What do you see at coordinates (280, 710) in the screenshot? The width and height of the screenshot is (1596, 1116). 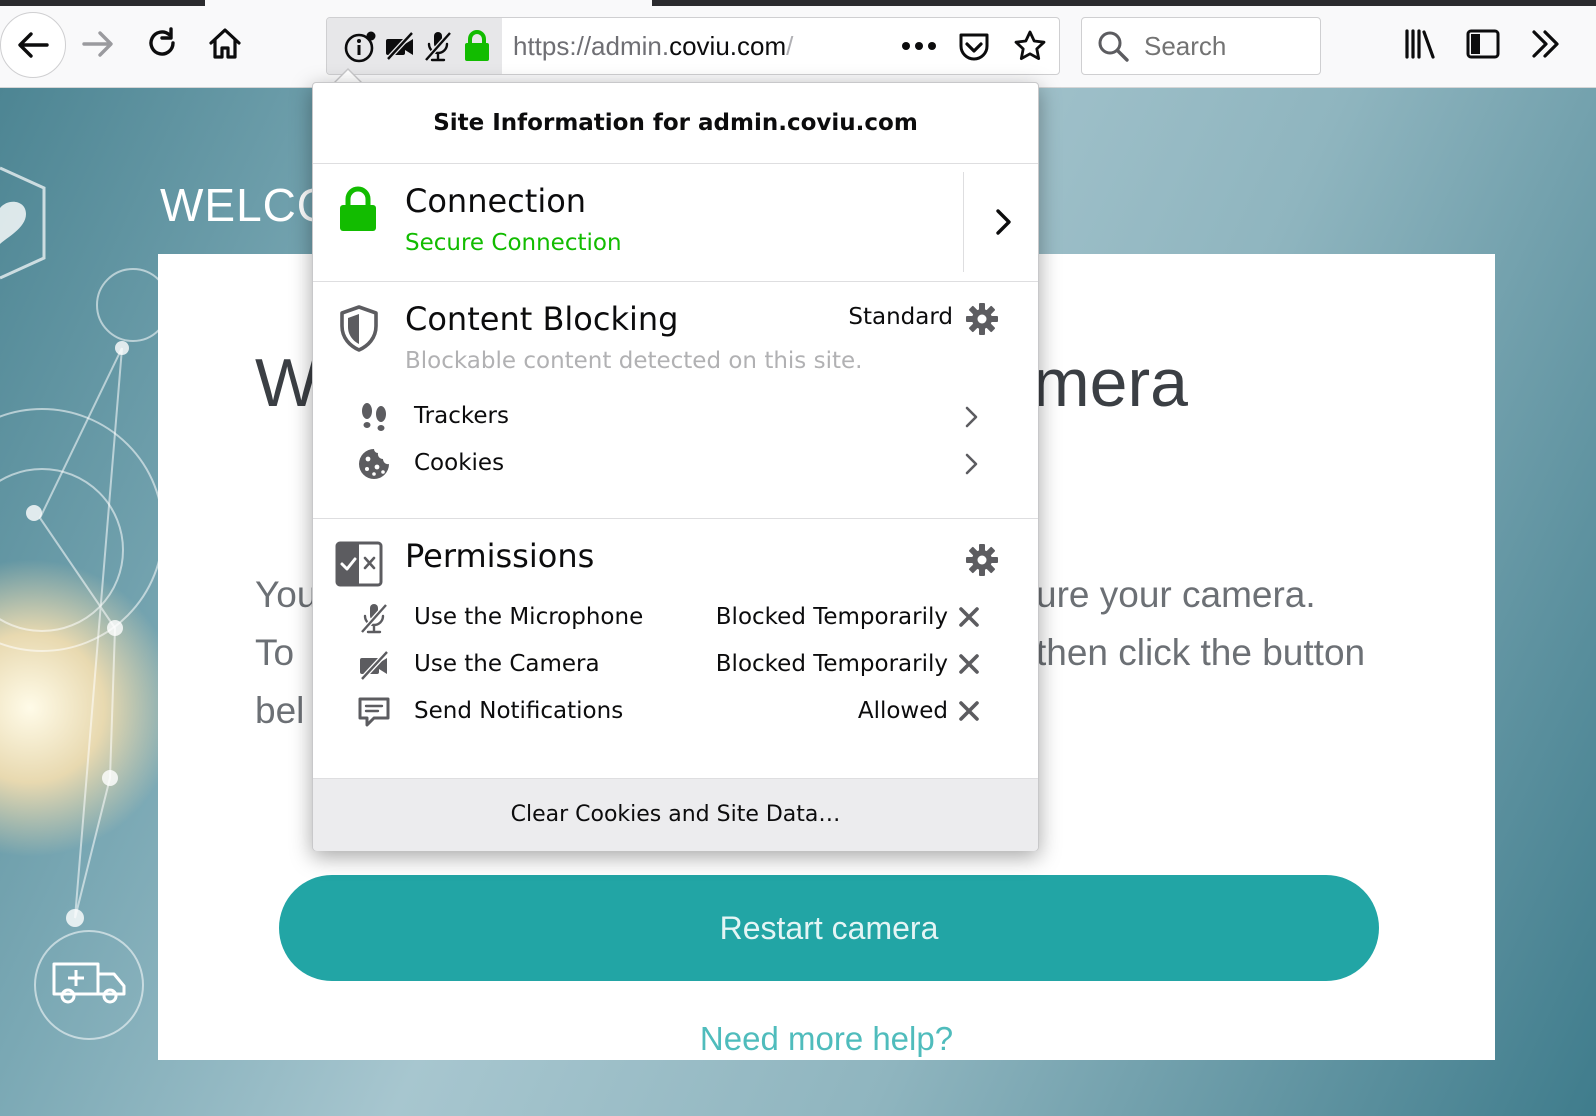 I see `card-text-line3-left: bel` at bounding box center [280, 710].